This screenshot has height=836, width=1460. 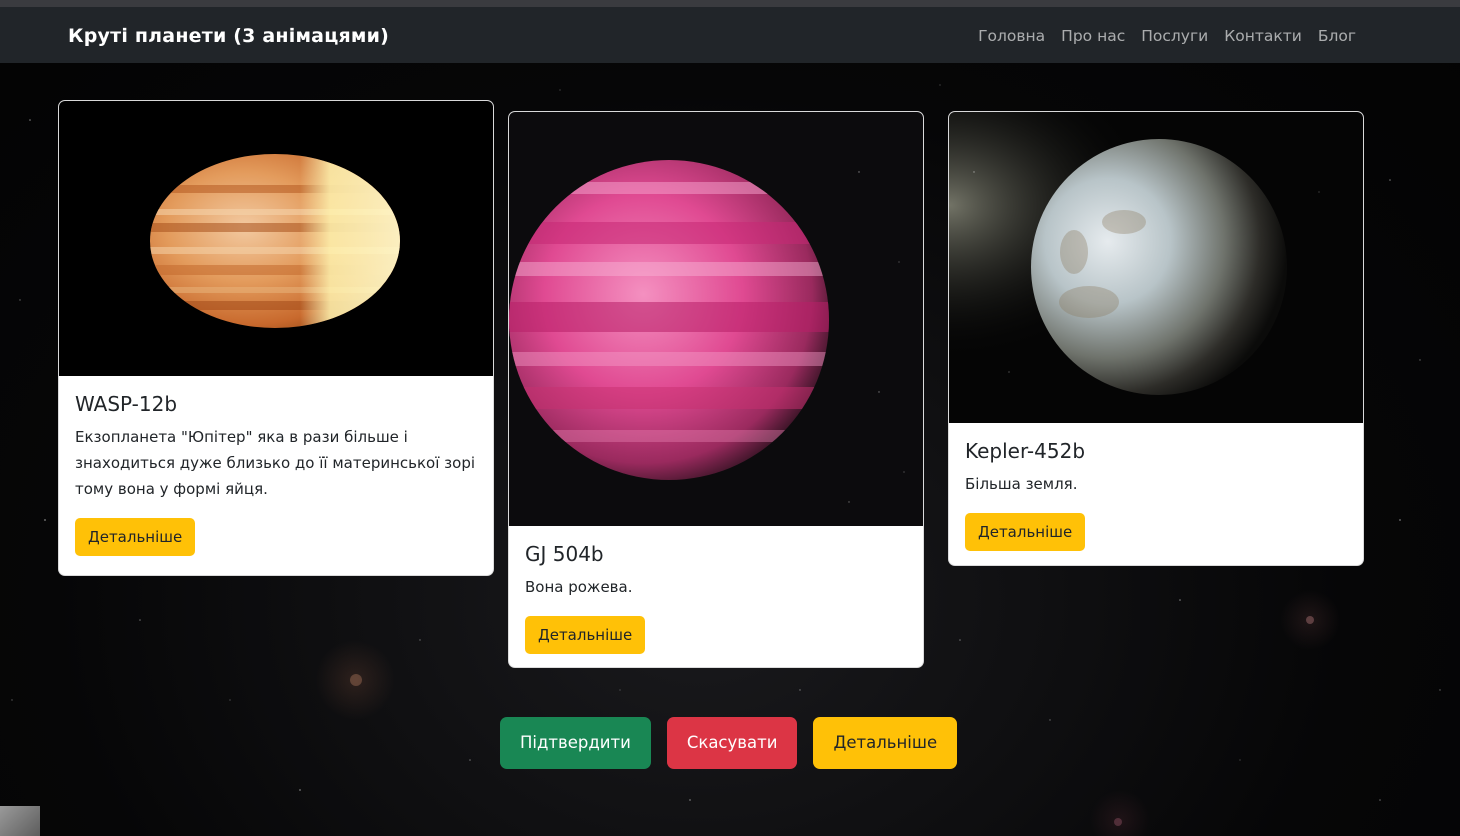 What do you see at coordinates (564, 554) in the screenshot?
I see `card-title: GJ 504b` at bounding box center [564, 554].